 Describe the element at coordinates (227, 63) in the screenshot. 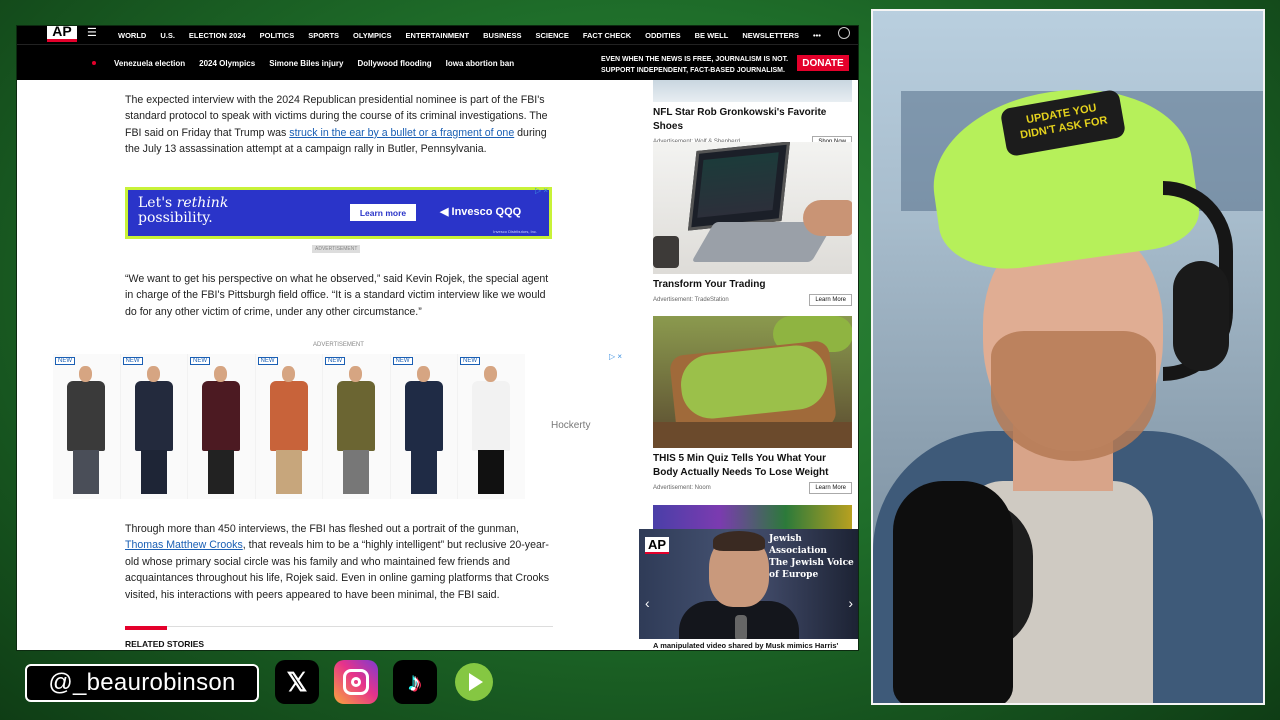

I see `trending-link: 2024 Olympics` at that location.